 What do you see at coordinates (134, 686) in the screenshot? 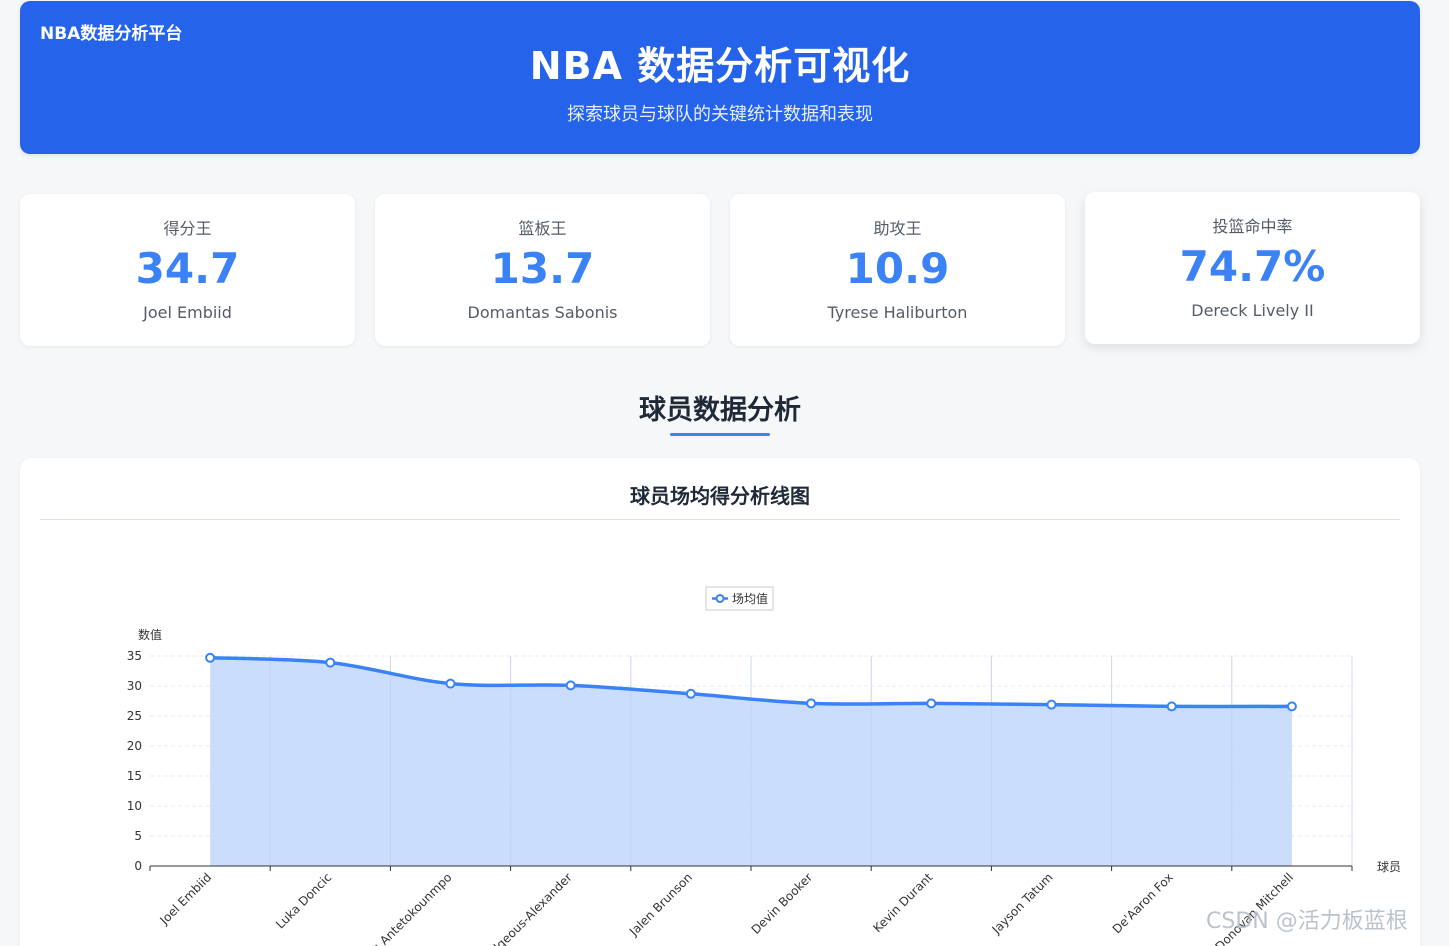
I see `y-tick-label: 30` at bounding box center [134, 686].